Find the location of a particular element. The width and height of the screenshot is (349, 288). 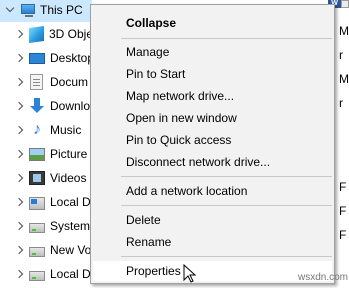

tree-item-this-pc: This PC is located at coordinates (46, 11).